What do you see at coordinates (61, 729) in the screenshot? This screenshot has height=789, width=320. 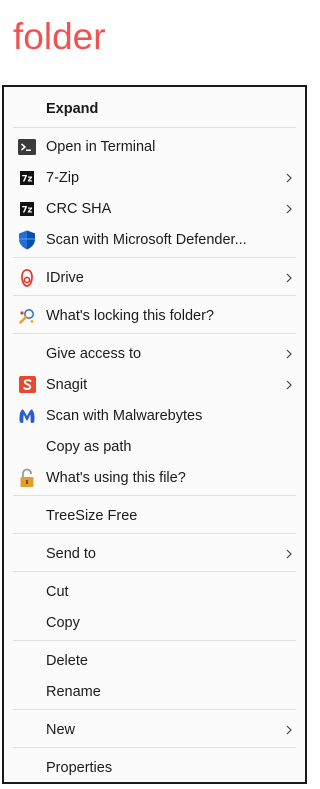 I see `menu-item-label: New` at bounding box center [61, 729].